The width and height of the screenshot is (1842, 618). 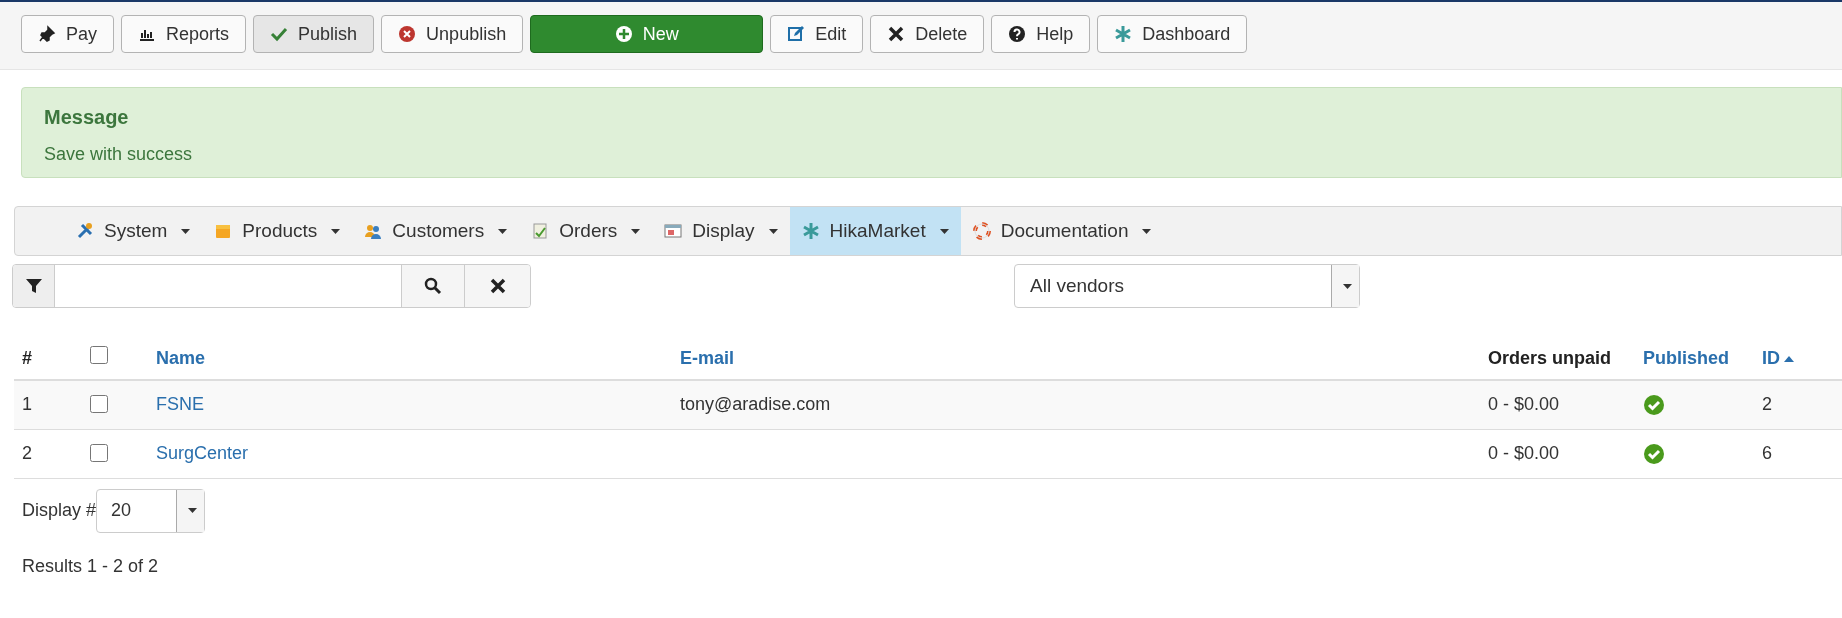 I want to click on pushpin-icon, so click(x=47, y=34).